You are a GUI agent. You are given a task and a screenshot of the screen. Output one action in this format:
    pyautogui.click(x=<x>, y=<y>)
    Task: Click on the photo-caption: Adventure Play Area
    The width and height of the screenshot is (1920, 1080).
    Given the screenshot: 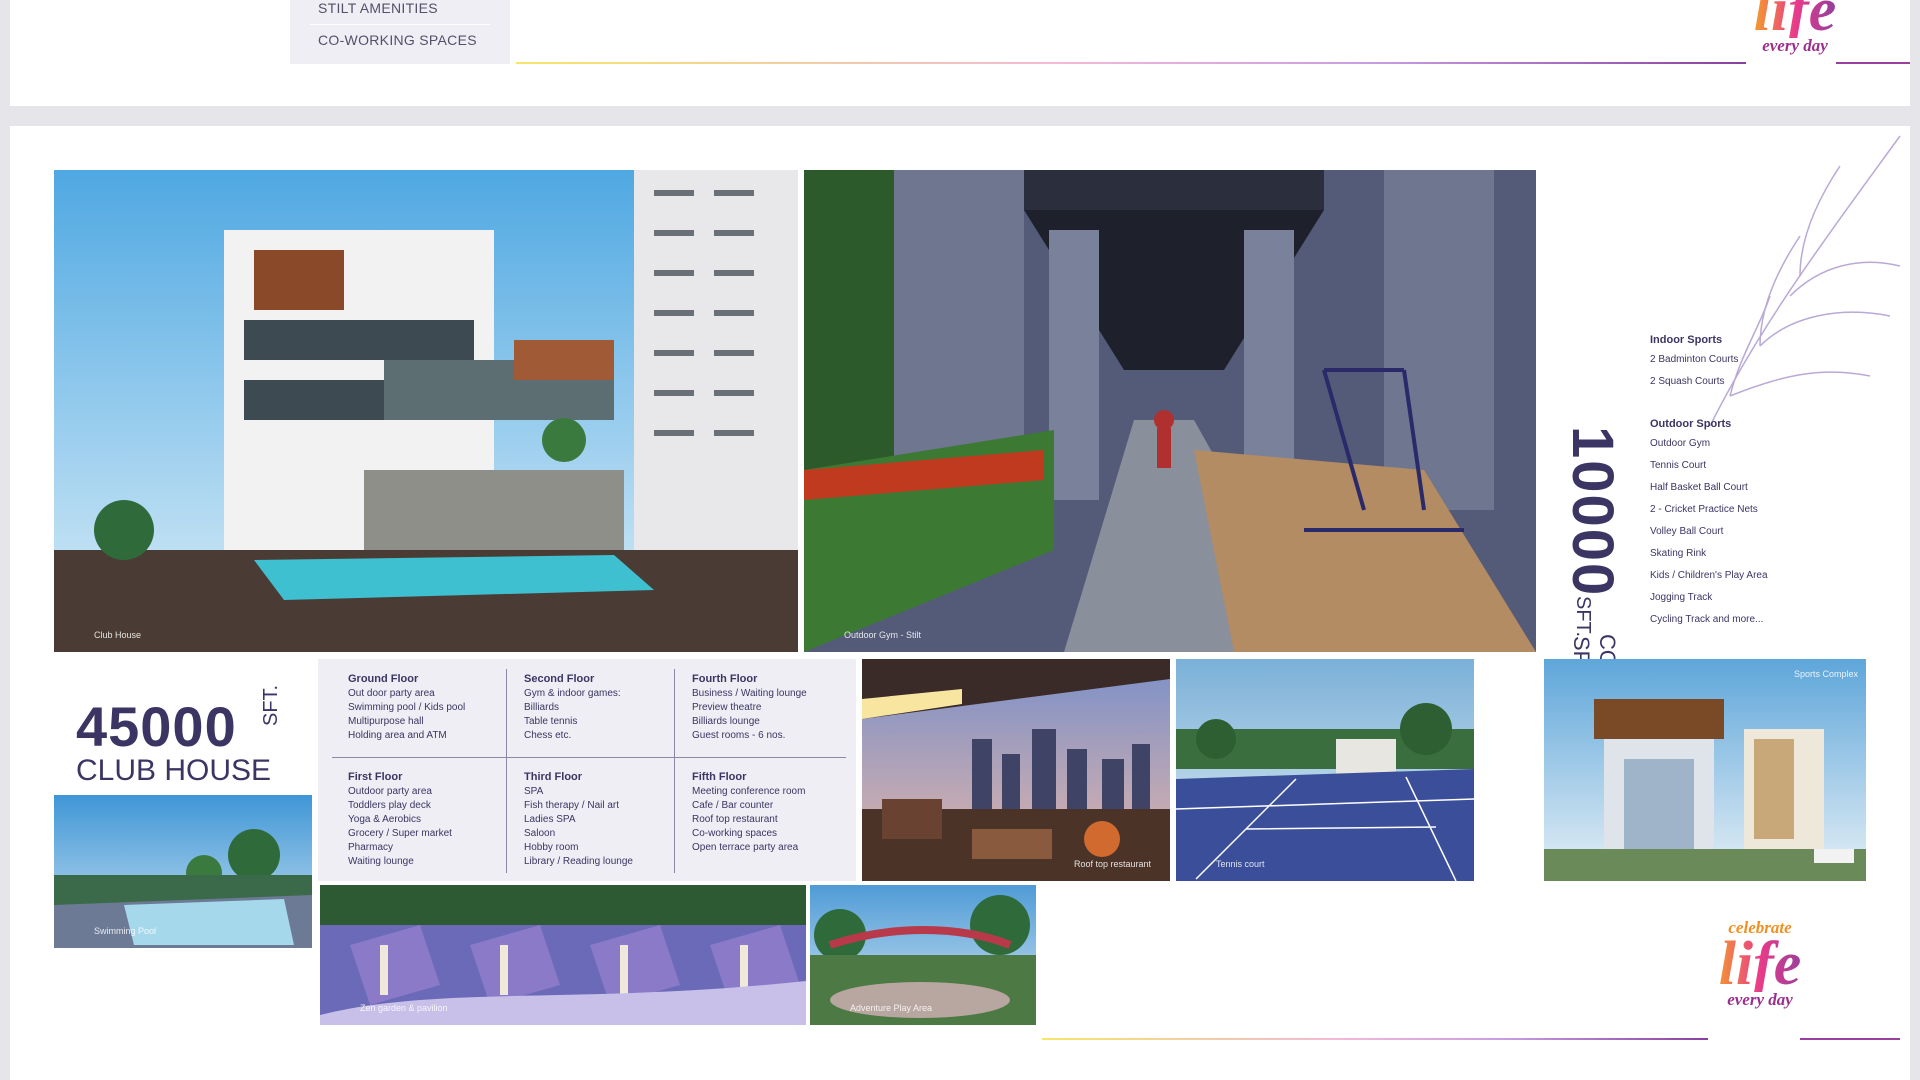 What is the action you would take?
    pyautogui.click(x=891, y=1008)
    